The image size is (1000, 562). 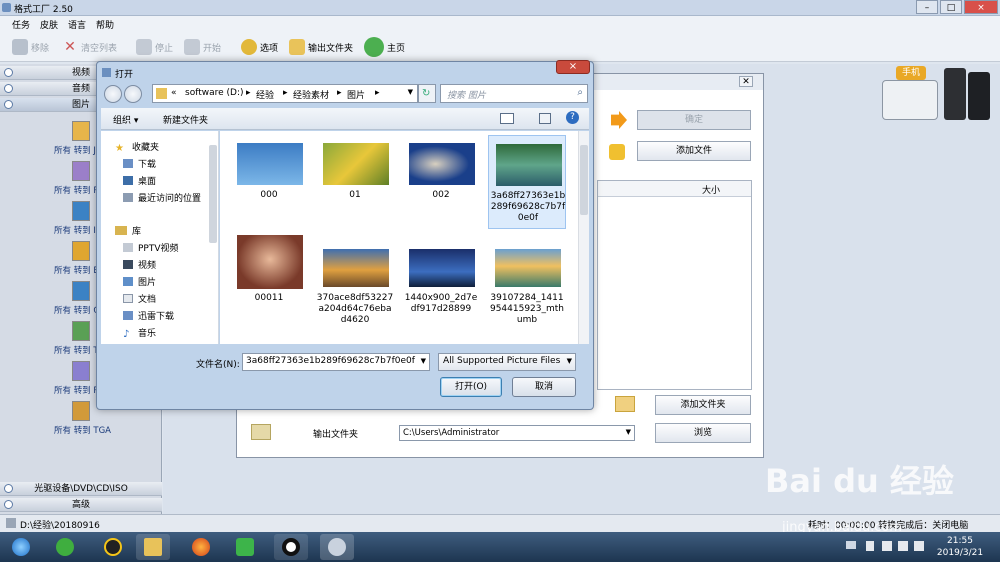 What do you see at coordinates (22, 547) in the screenshot?
I see `start-menu-button` at bounding box center [22, 547].